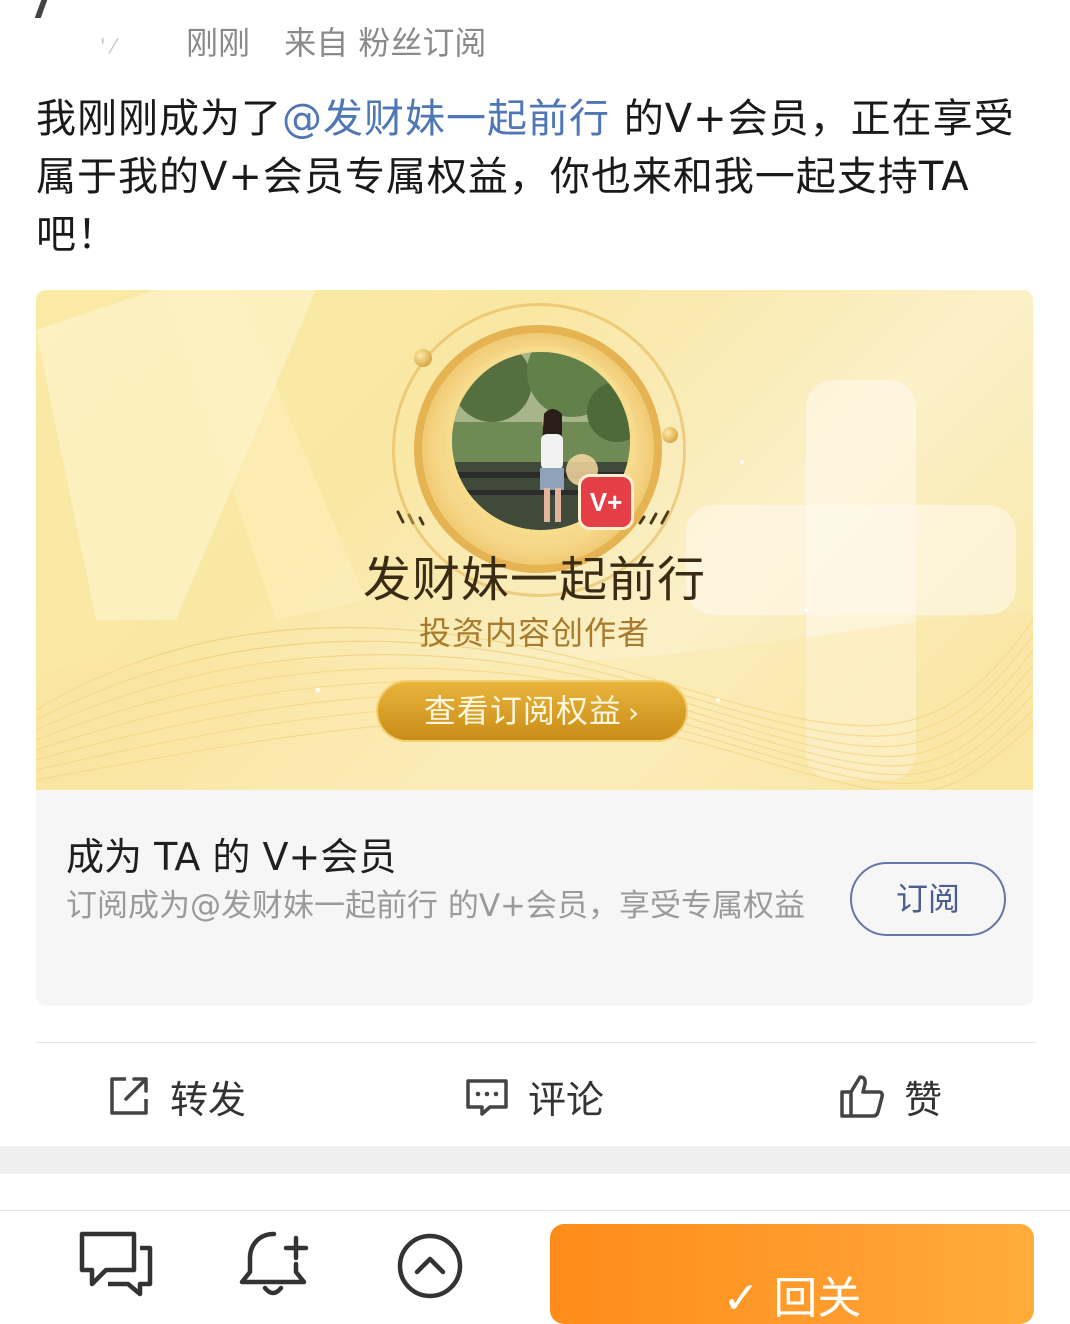 This screenshot has height=1324, width=1070. I want to click on partial-avatar-edge, so click(41, 9).